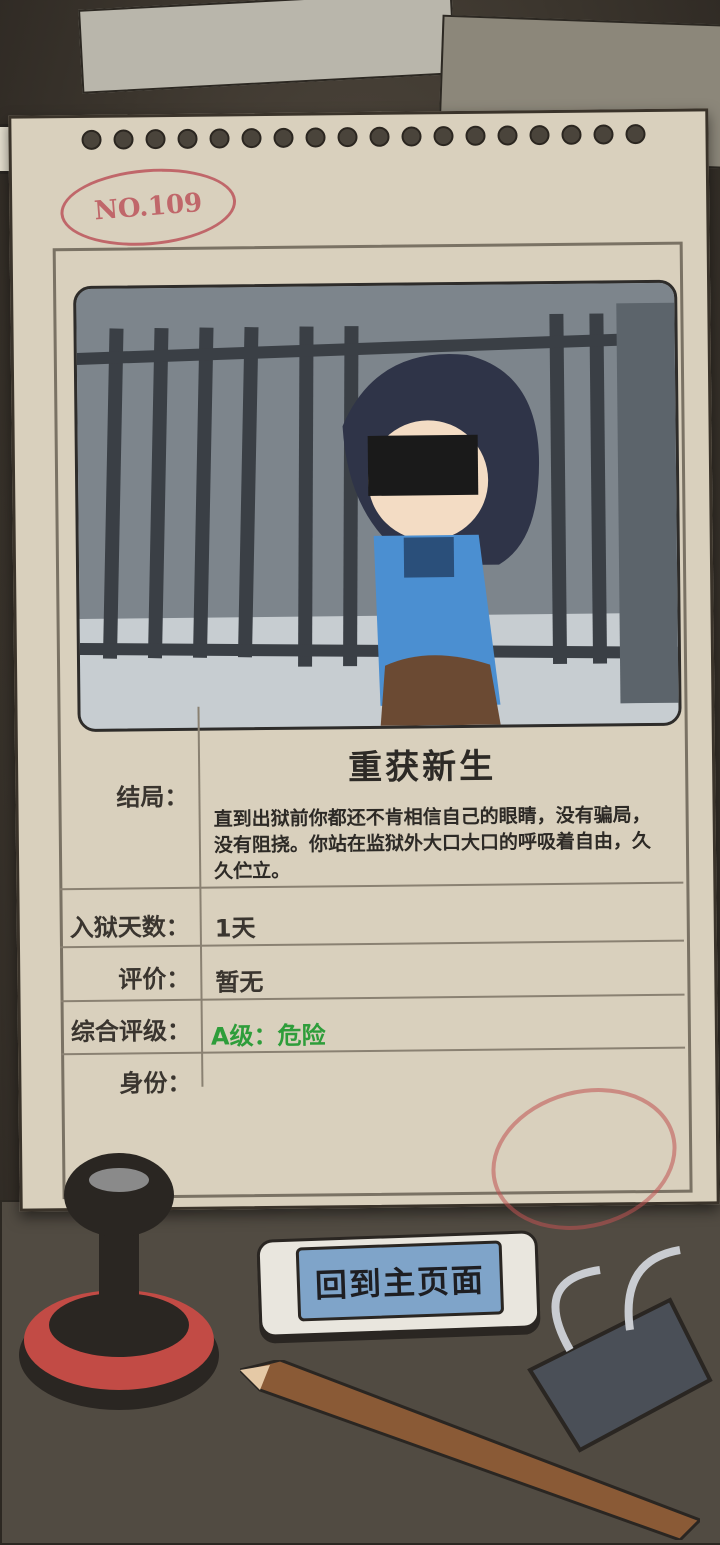 The width and height of the screenshot is (720, 1545). What do you see at coordinates (422, 767) in the screenshot?
I see `ending-title: 重获新生` at bounding box center [422, 767].